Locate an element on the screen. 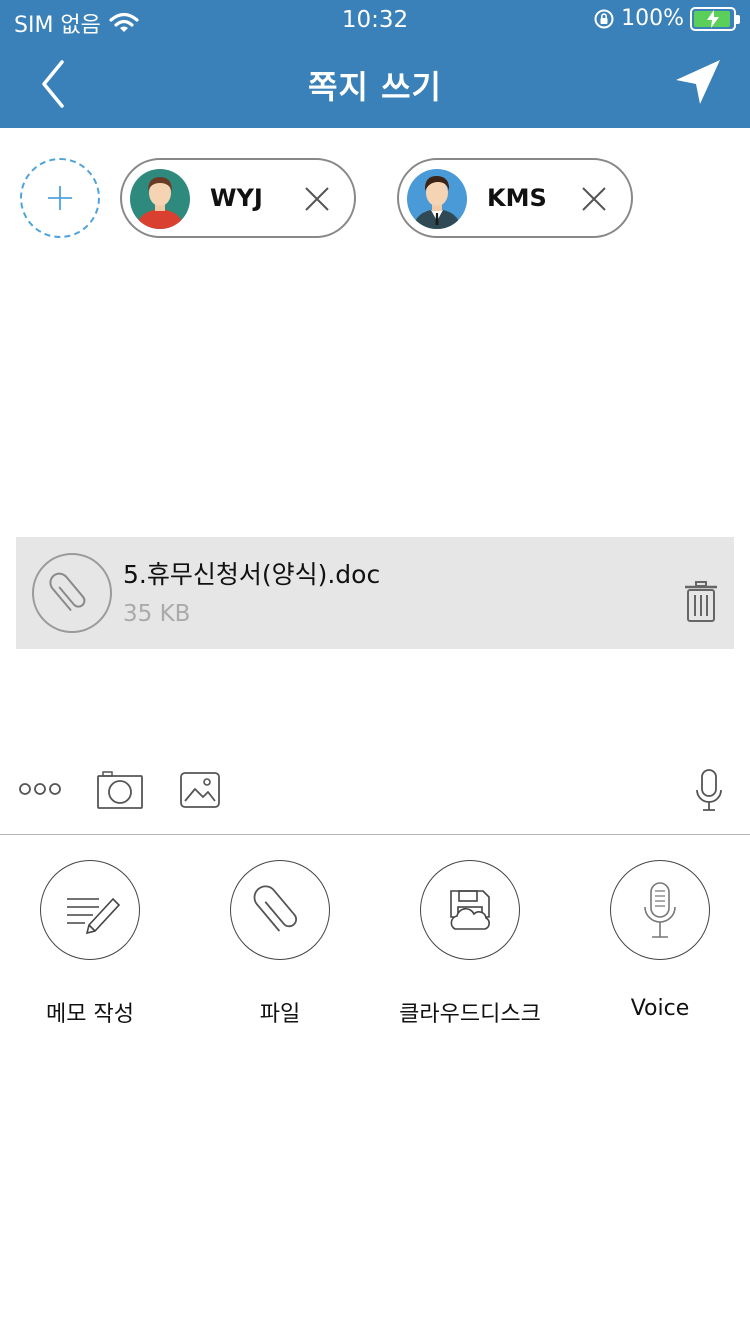 Image resolution: width=750 pixels, height=1334 pixels. top-bar: SIM 없음 10:32 100% 쪽지 쓰기 is located at coordinates (375, 64).